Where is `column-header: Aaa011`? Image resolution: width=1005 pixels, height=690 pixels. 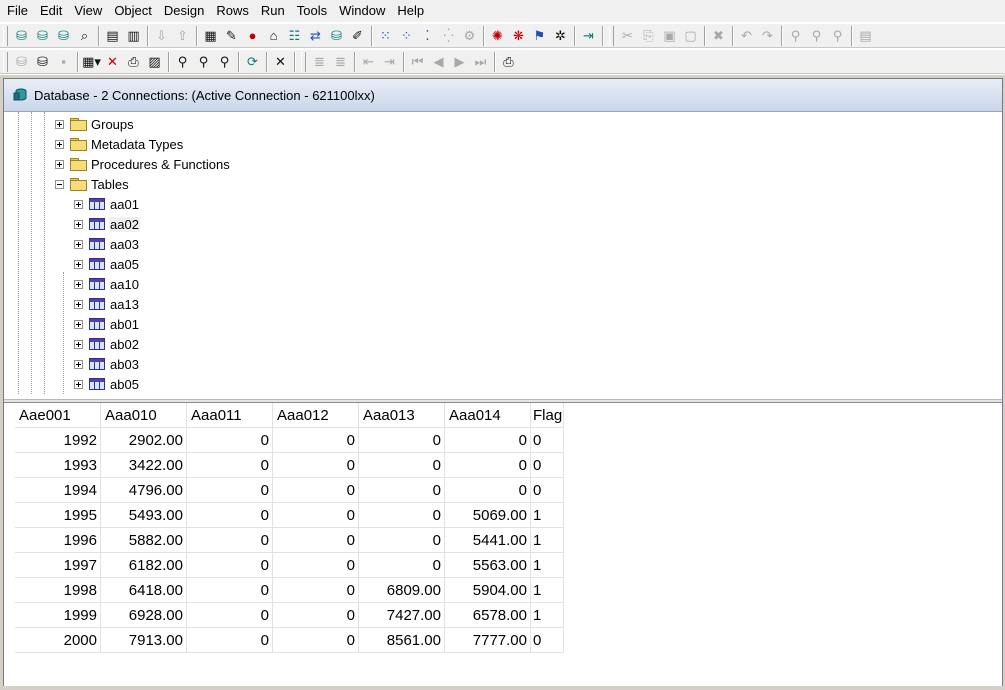
column-header: Aaa011 is located at coordinates (229, 415).